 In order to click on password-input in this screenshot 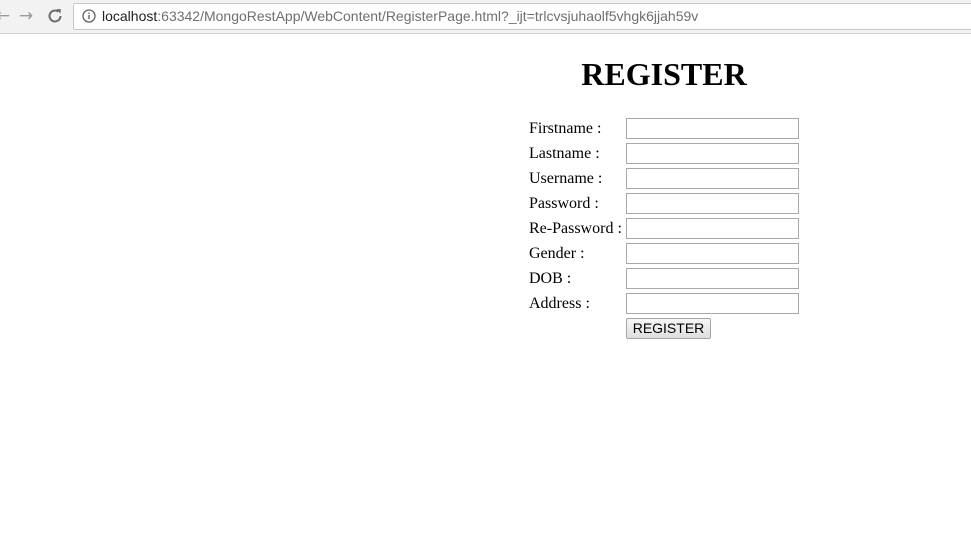, I will do `click(712, 203)`.